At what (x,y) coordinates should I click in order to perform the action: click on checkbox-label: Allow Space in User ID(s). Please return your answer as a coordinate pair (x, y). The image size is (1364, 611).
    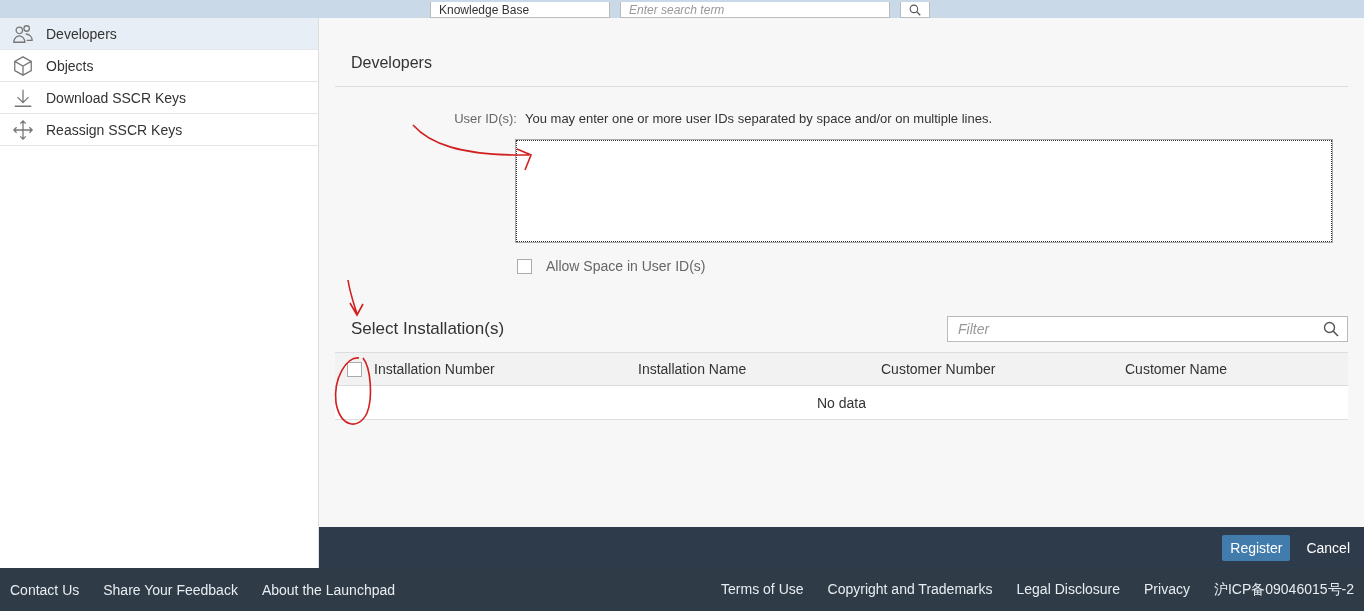
    Looking at the image, I should click on (626, 266).